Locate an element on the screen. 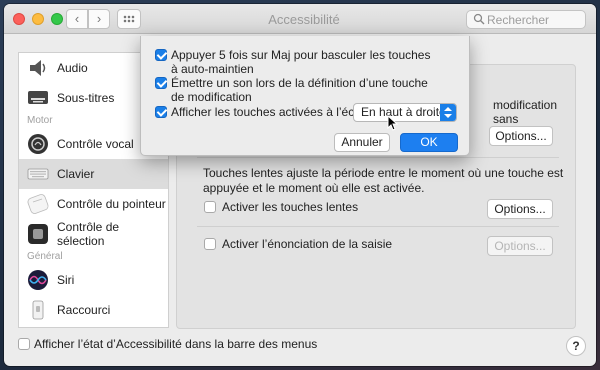 Image resolution: width=600 pixels, height=370 pixels. shift-five-times-checkbox is located at coordinates (161, 55).